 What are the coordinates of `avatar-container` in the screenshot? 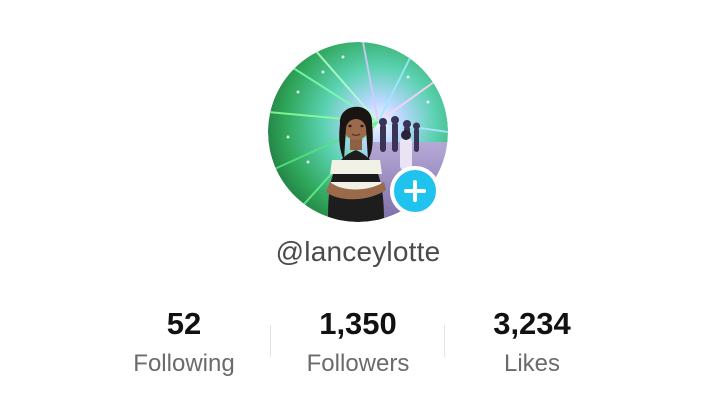 It's located at (358, 132).